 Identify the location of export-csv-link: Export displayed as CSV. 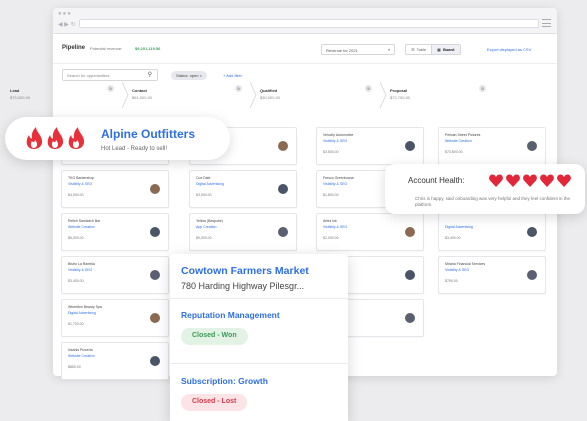
(509, 49).